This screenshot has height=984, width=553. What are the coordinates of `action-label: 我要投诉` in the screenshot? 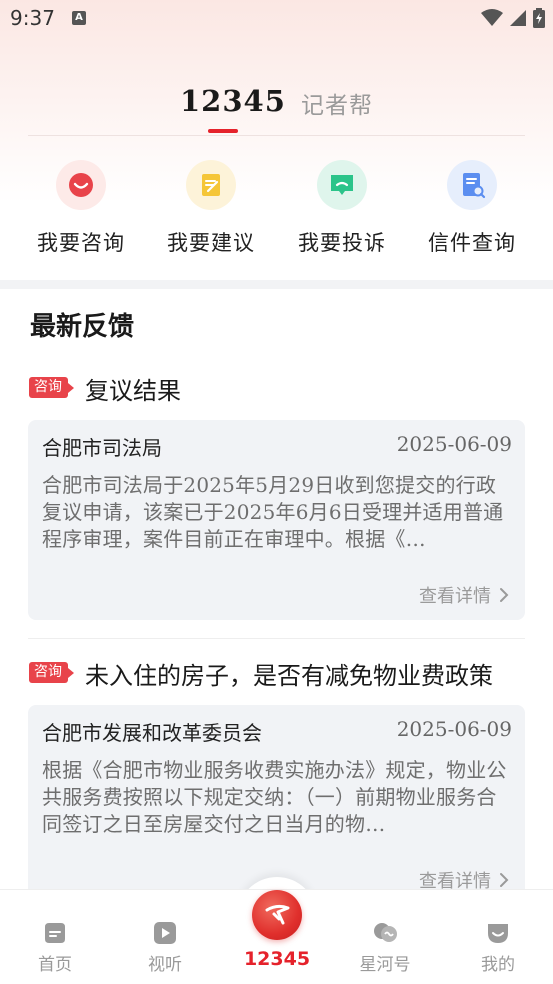 It's located at (342, 243).